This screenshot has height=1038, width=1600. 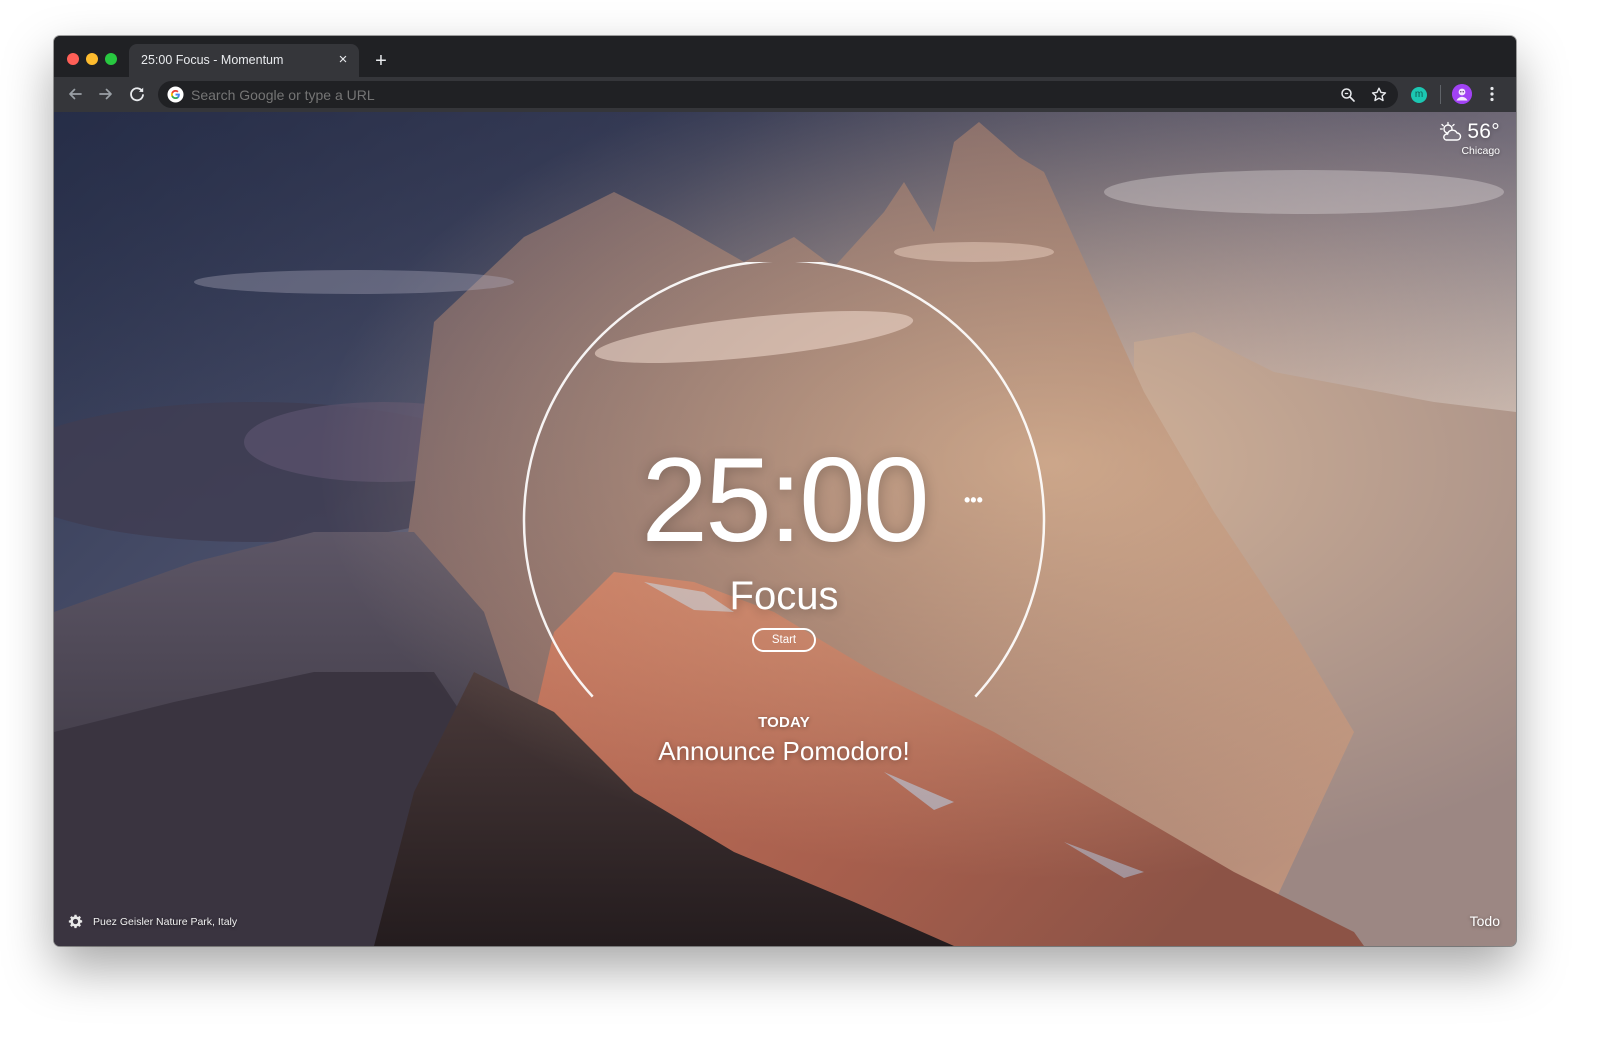 I want to click on tab-strip: 25:00 Focus - Momentum × +, so click(x=785, y=56).